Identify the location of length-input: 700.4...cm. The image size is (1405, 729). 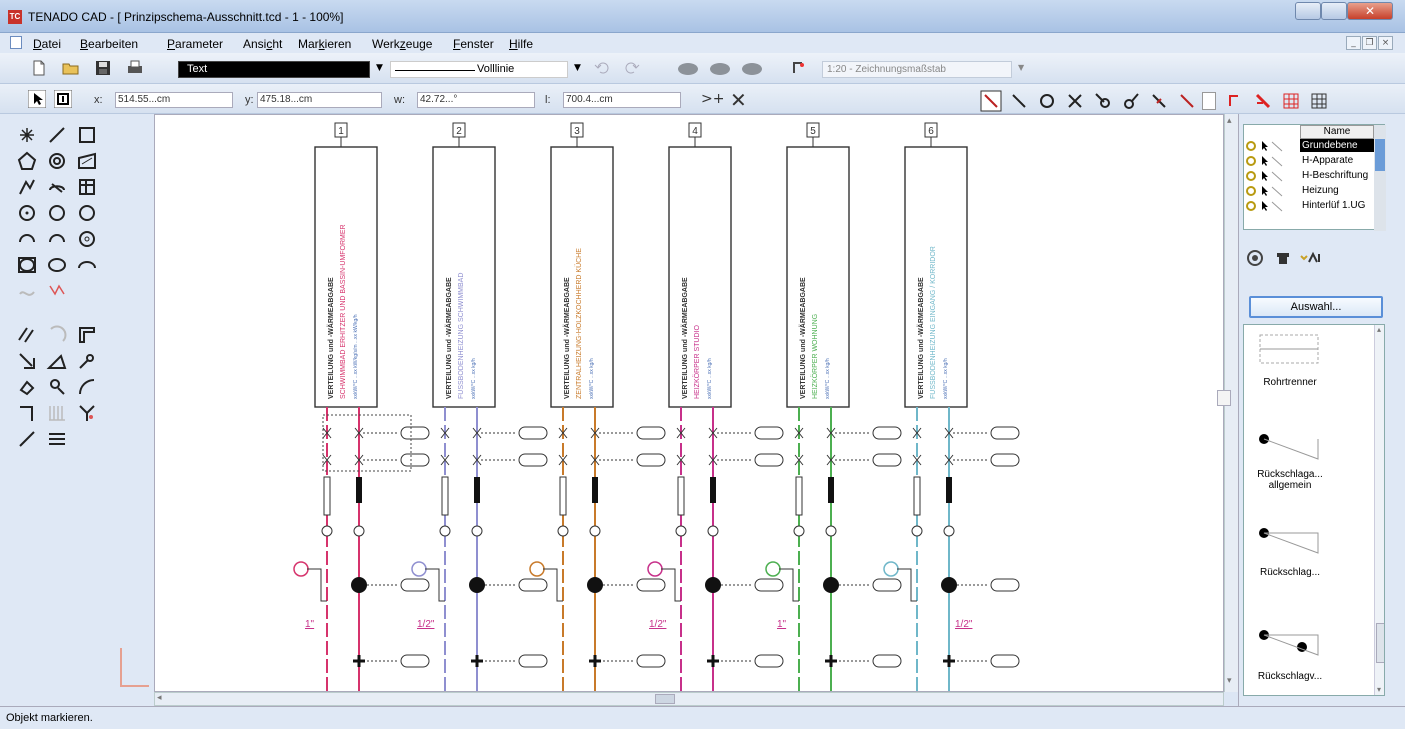
(622, 100).